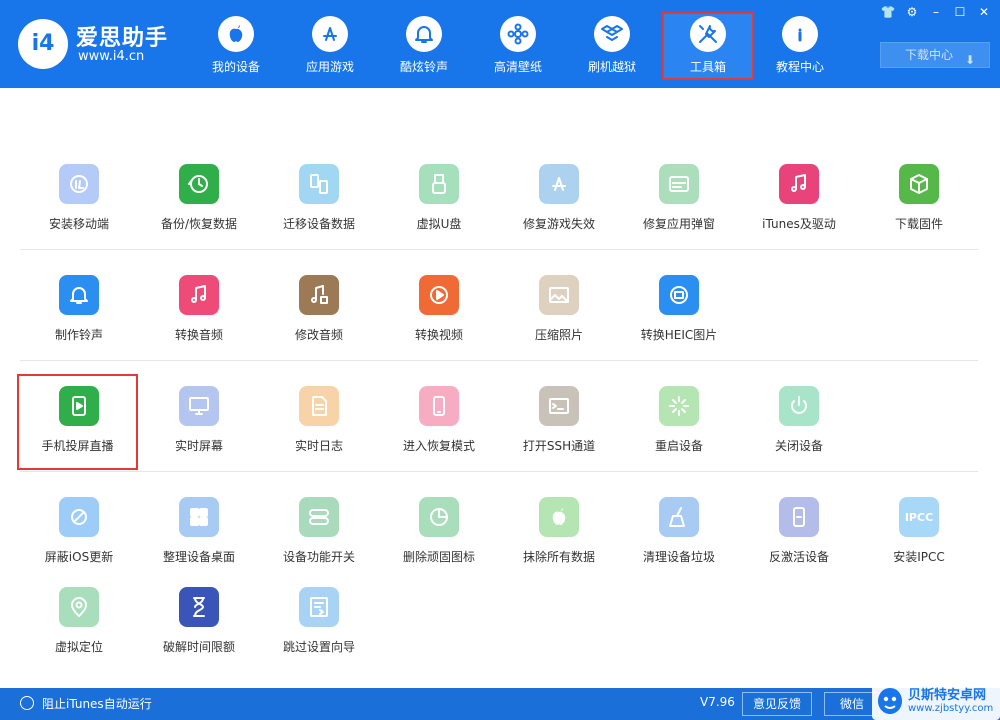 The width and height of the screenshot is (1000, 720). Describe the element at coordinates (122, 38) in the screenshot. I see `app-title: 爱思助手` at that location.